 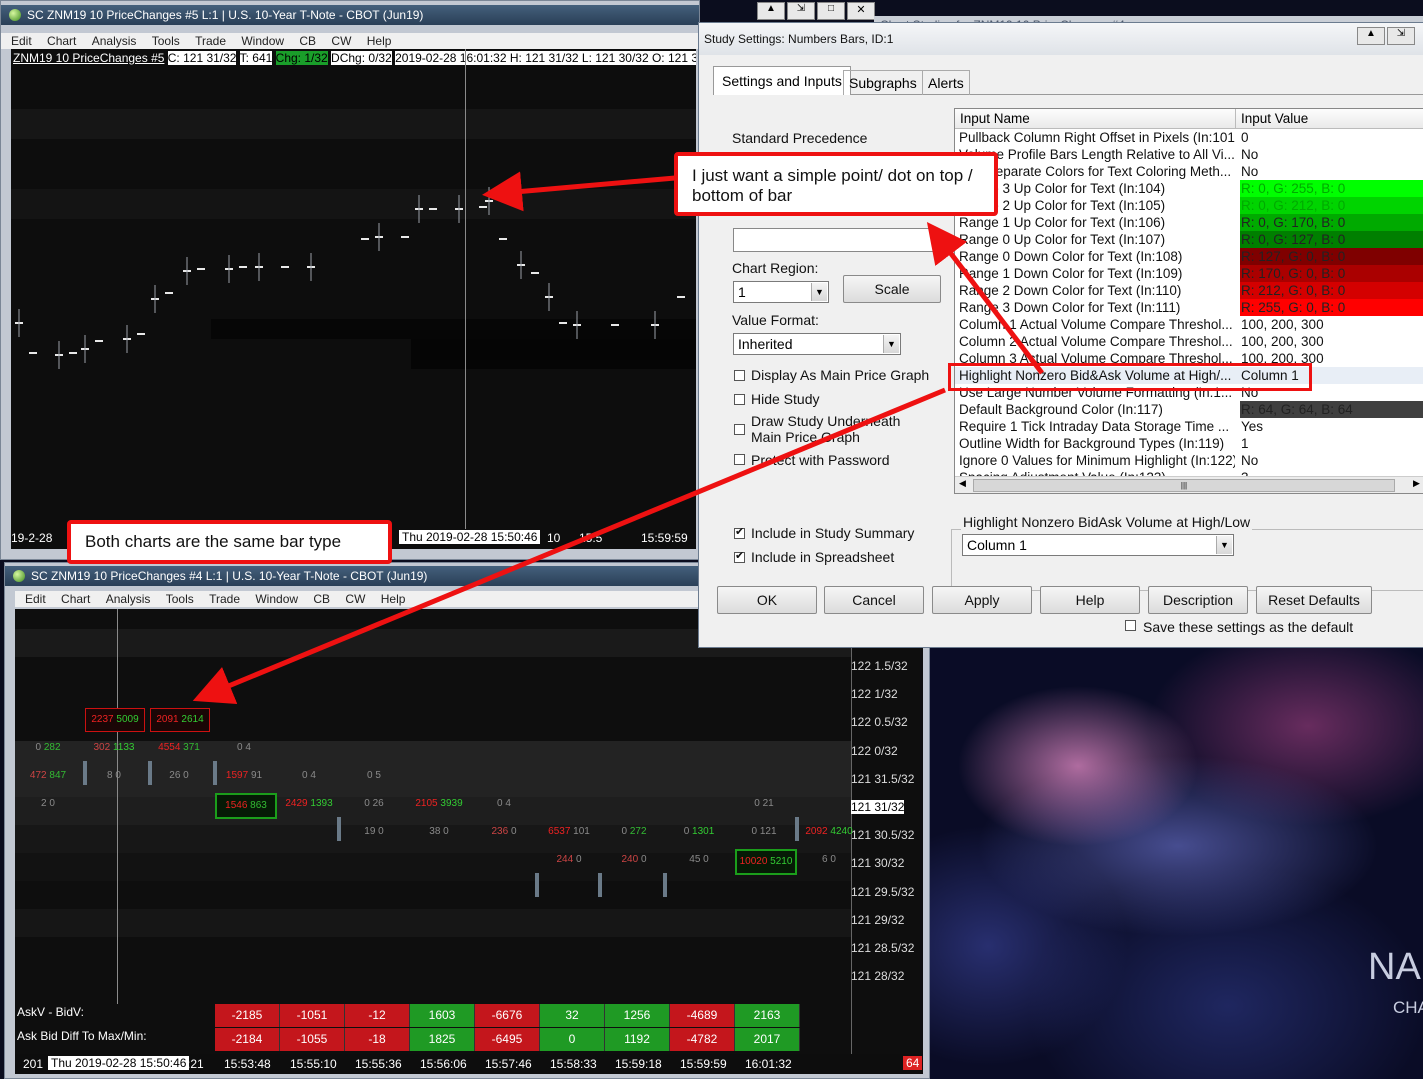 What do you see at coordinates (52, 747) in the screenshot?
I see `ask-volume: 282` at bounding box center [52, 747].